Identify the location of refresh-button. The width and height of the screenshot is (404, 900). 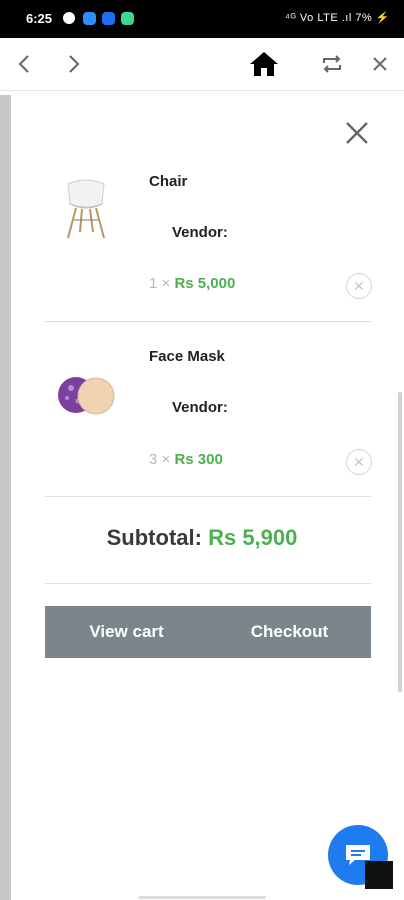
(332, 64).